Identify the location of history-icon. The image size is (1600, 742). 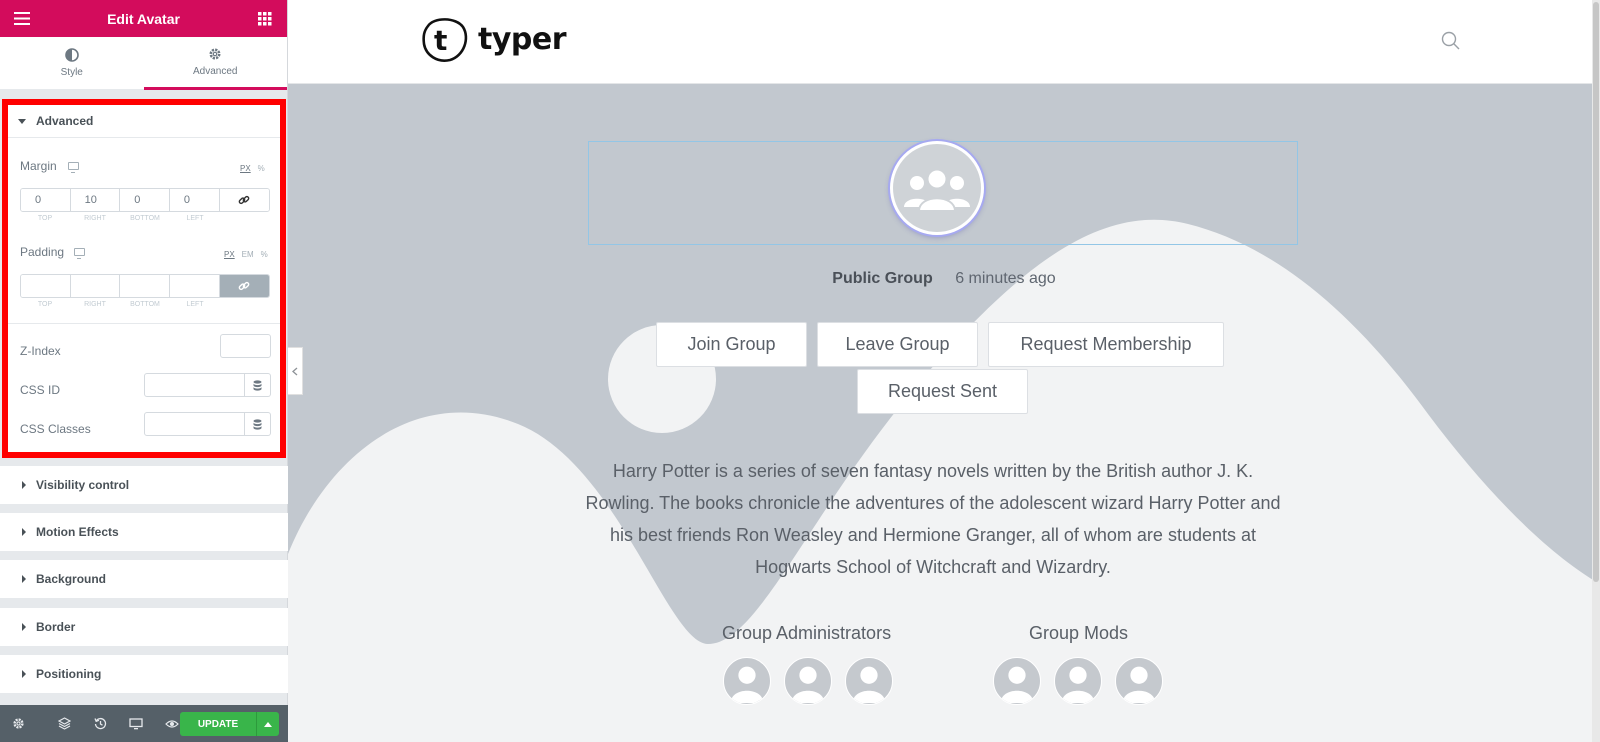
(100, 723).